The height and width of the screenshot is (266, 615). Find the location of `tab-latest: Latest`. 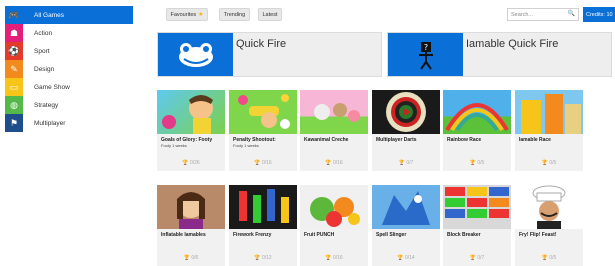

tab-latest: Latest is located at coordinates (270, 14).